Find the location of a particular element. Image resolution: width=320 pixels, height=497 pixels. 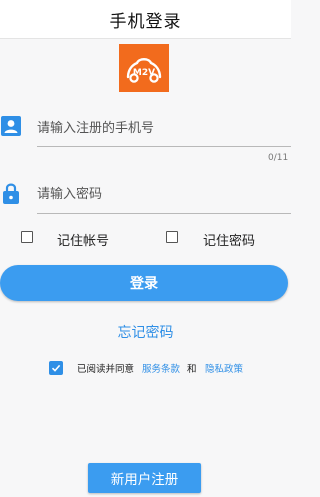

agreement-and: 和 is located at coordinates (192, 369).